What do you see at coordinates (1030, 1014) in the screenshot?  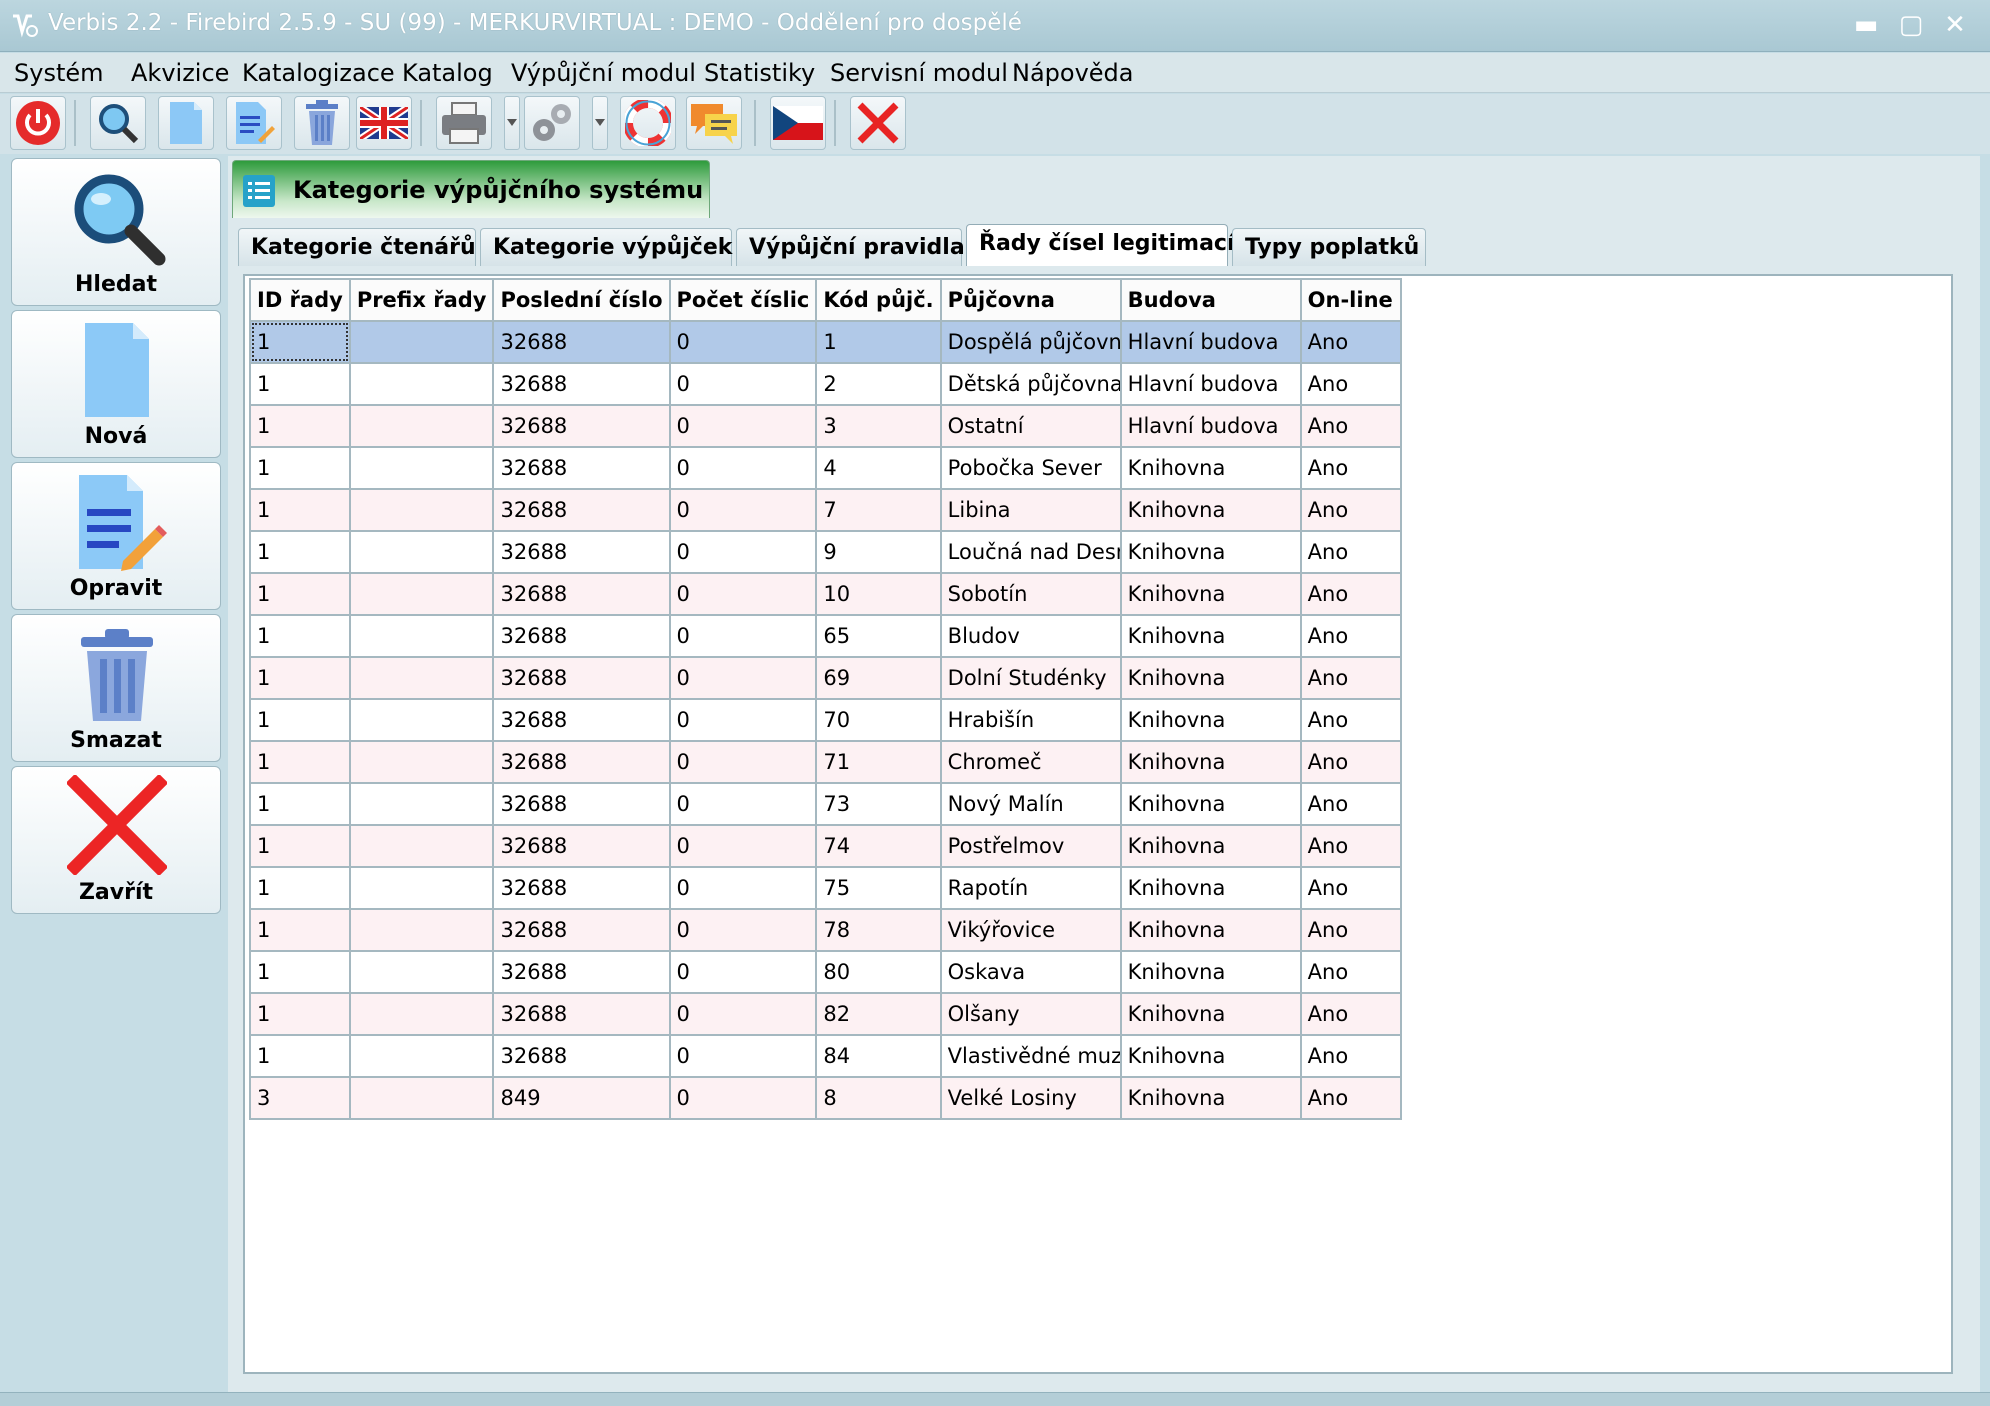 I see `cell-branch: Olšany` at bounding box center [1030, 1014].